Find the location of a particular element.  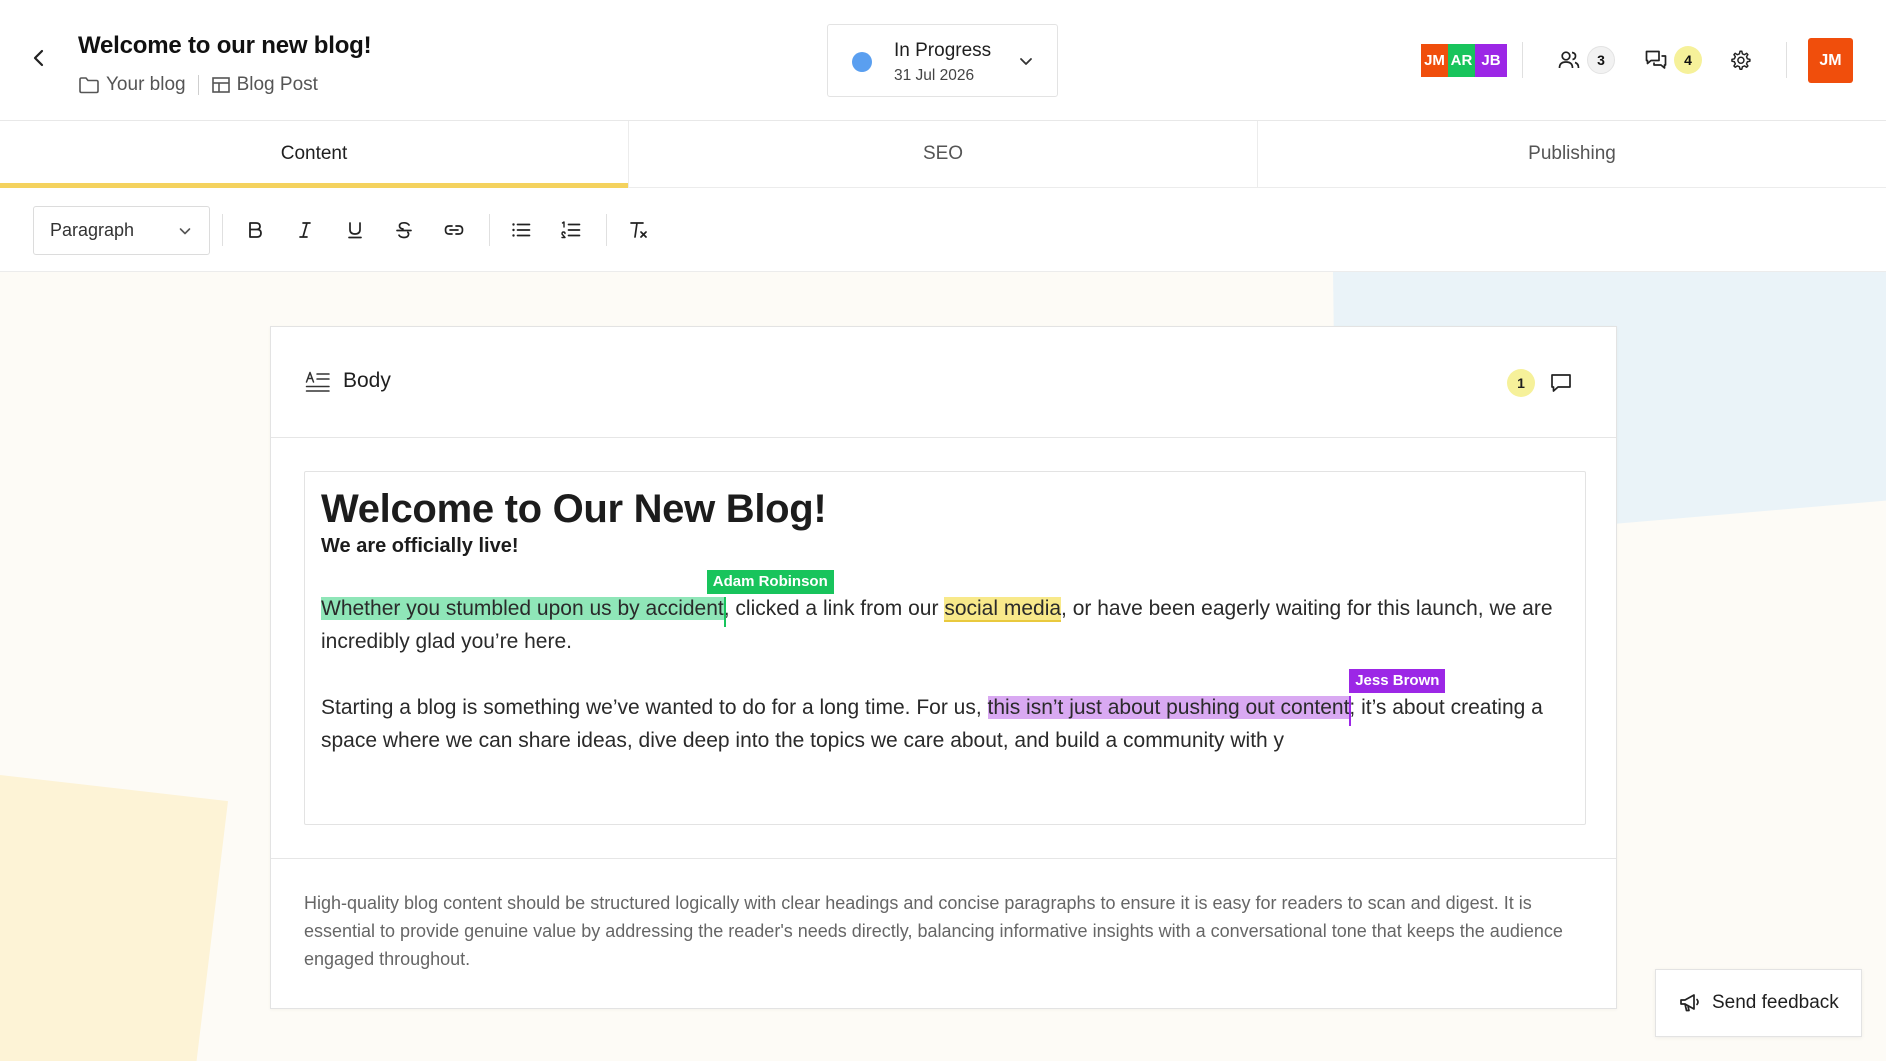

bold-icon is located at coordinates (255, 230).